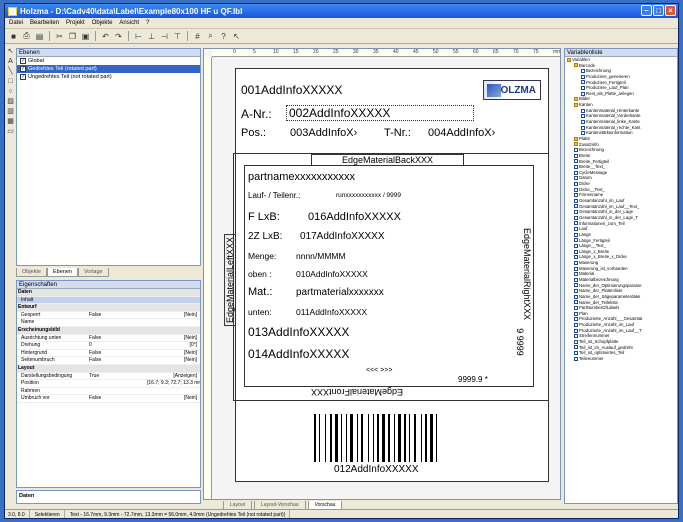  I want to click on menge-label: Menge:, so click(262, 256).